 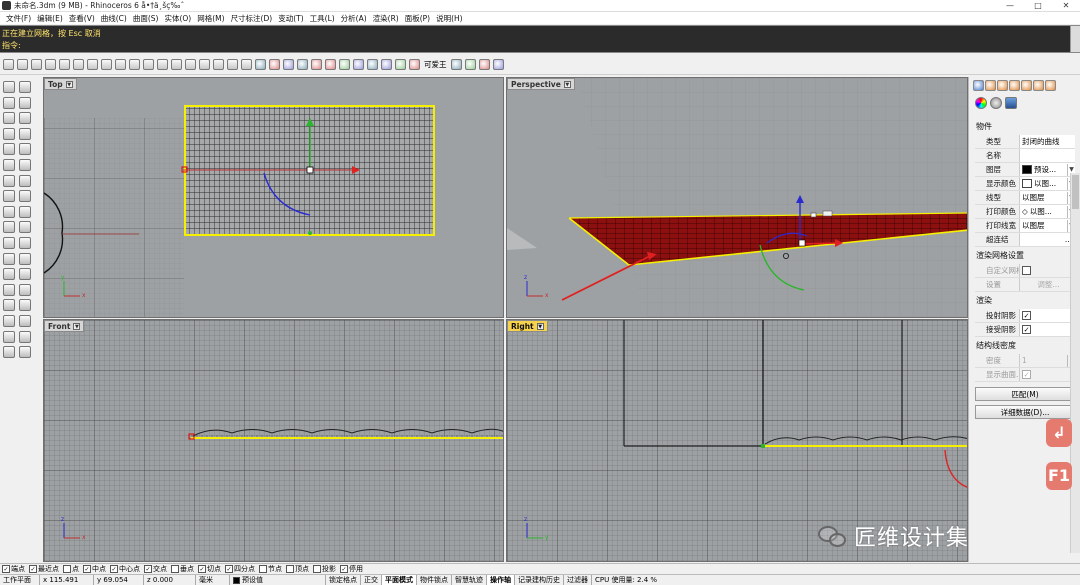 What do you see at coordinates (343, 579) in the screenshot?
I see `status-toggle-0: 锁定格点` at bounding box center [343, 579].